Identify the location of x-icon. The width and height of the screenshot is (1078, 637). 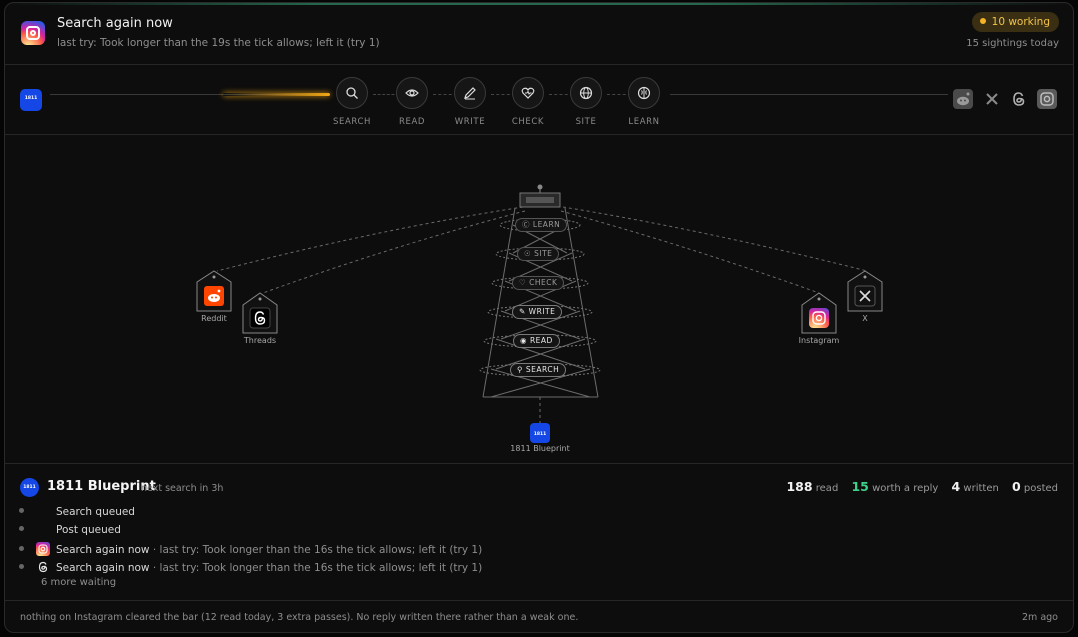
(992, 99).